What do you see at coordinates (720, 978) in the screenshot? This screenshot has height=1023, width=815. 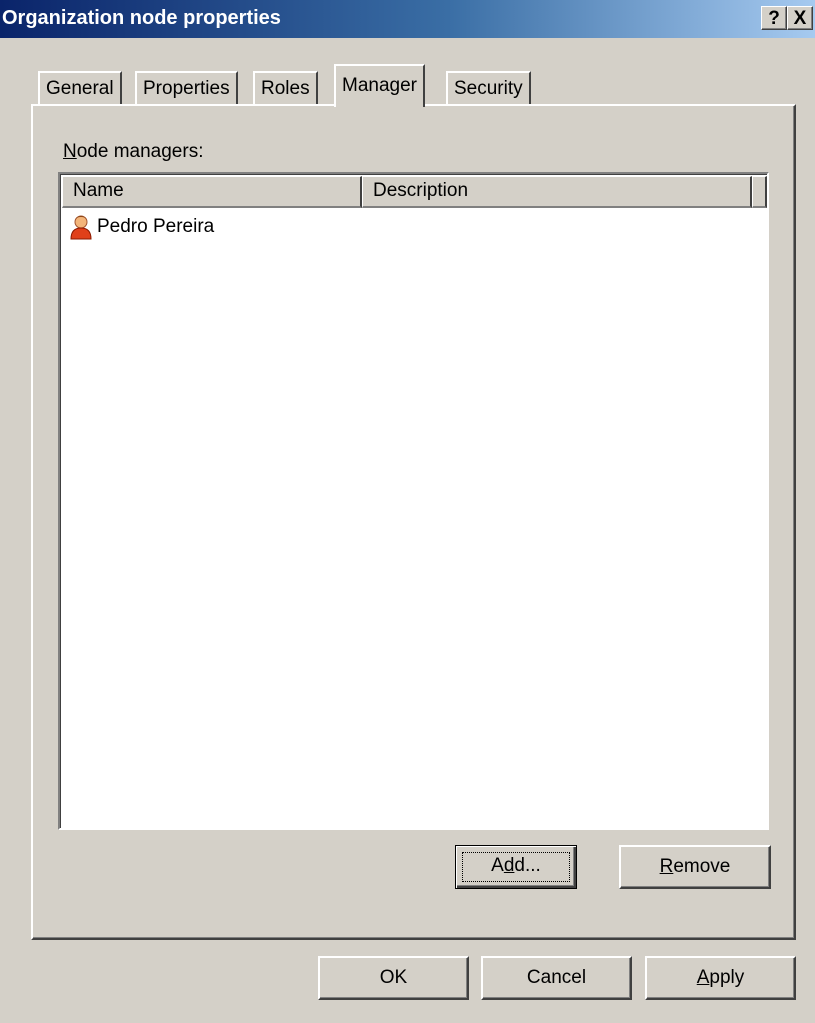 I see `apply-button: Apply` at bounding box center [720, 978].